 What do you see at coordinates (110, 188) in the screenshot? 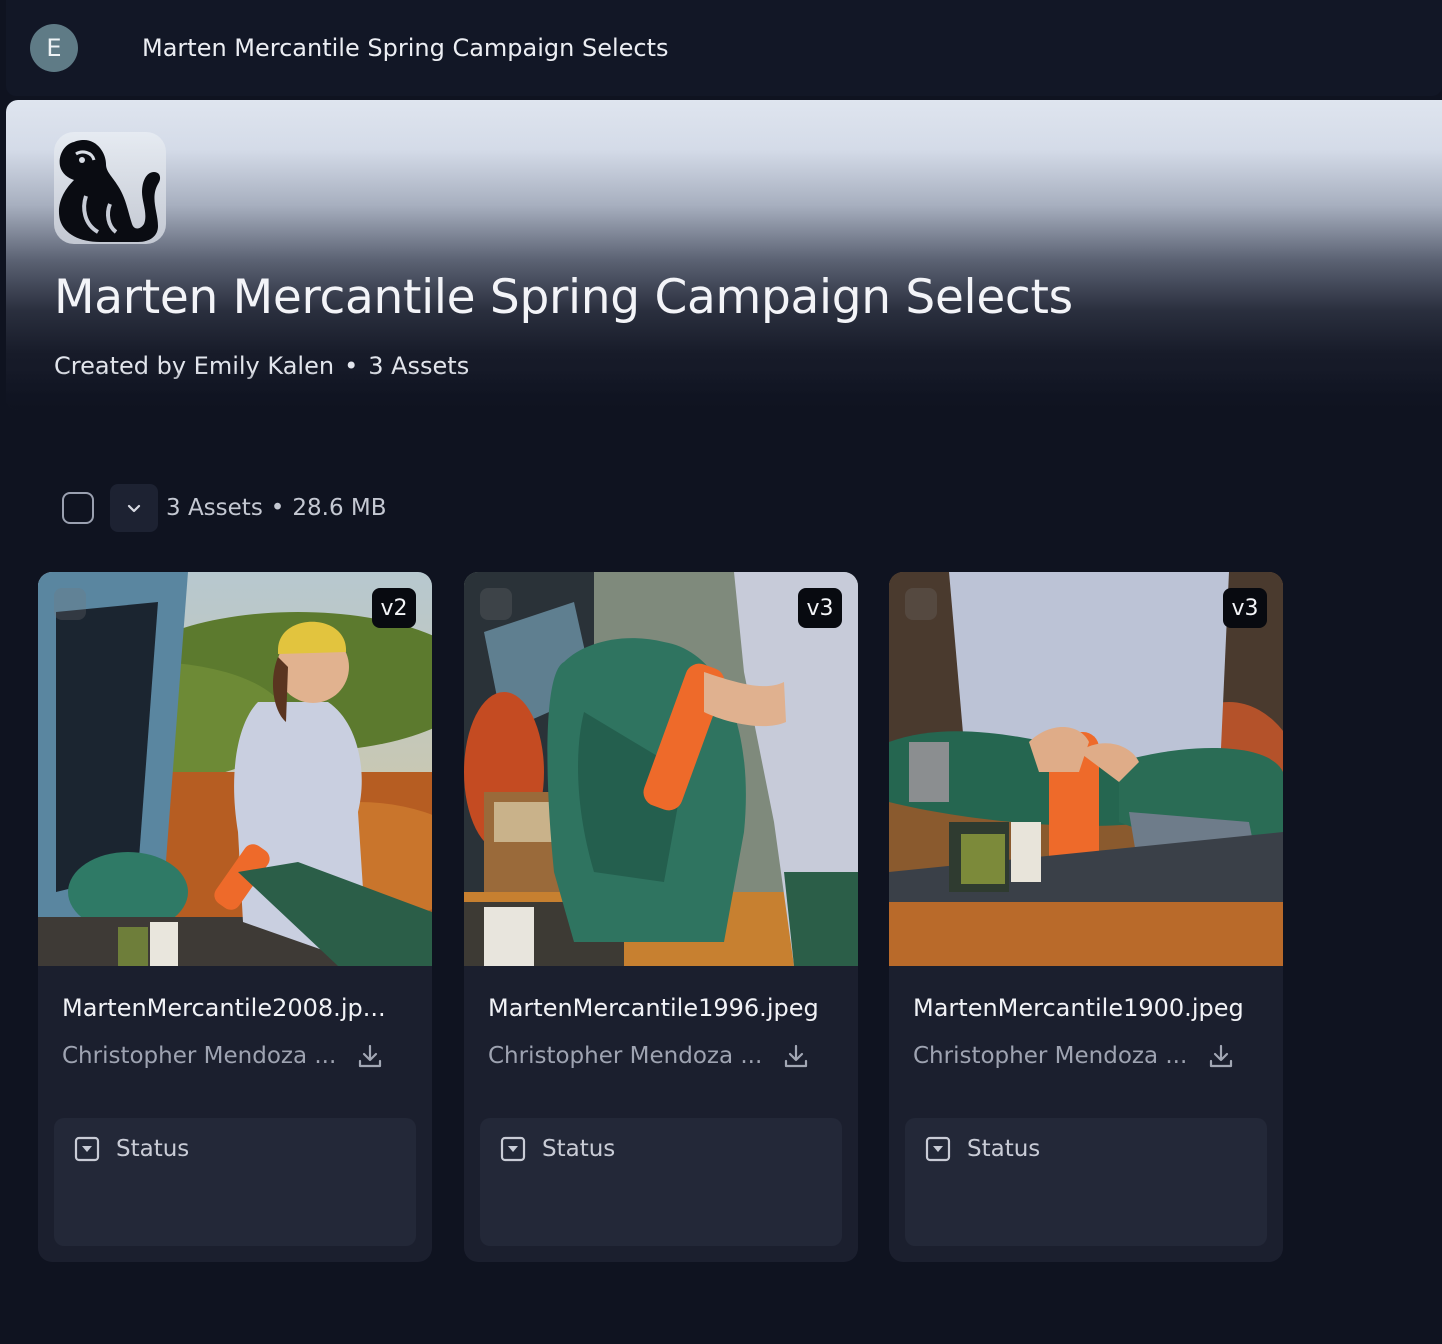
I see `marten-logo-icon` at bounding box center [110, 188].